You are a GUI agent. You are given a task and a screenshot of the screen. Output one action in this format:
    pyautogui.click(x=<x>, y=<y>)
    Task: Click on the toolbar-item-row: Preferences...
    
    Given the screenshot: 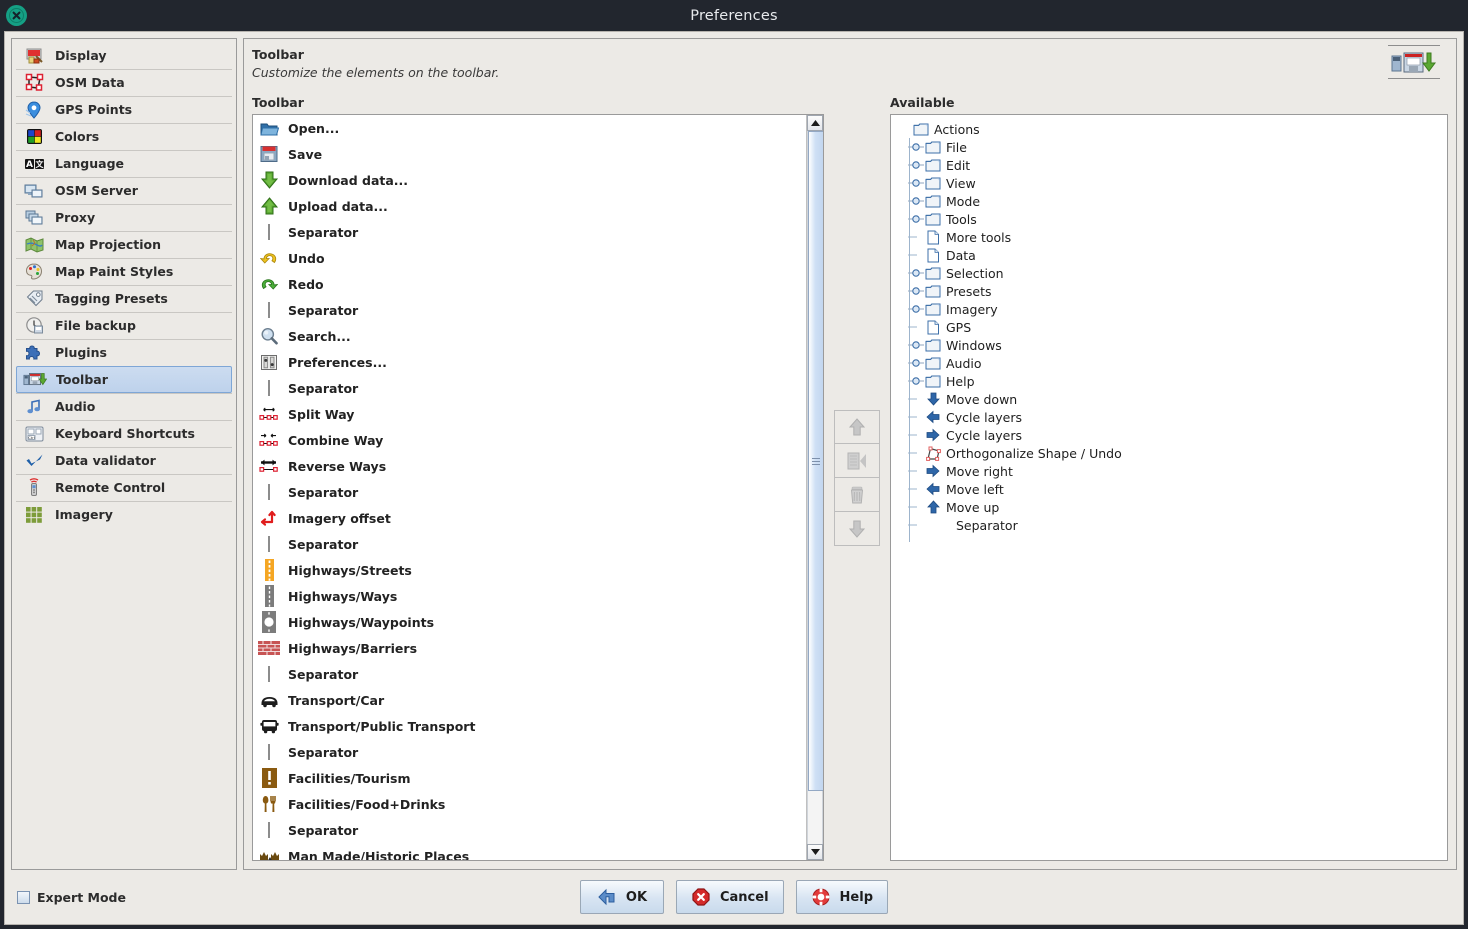 What is the action you would take?
    pyautogui.click(x=529, y=362)
    